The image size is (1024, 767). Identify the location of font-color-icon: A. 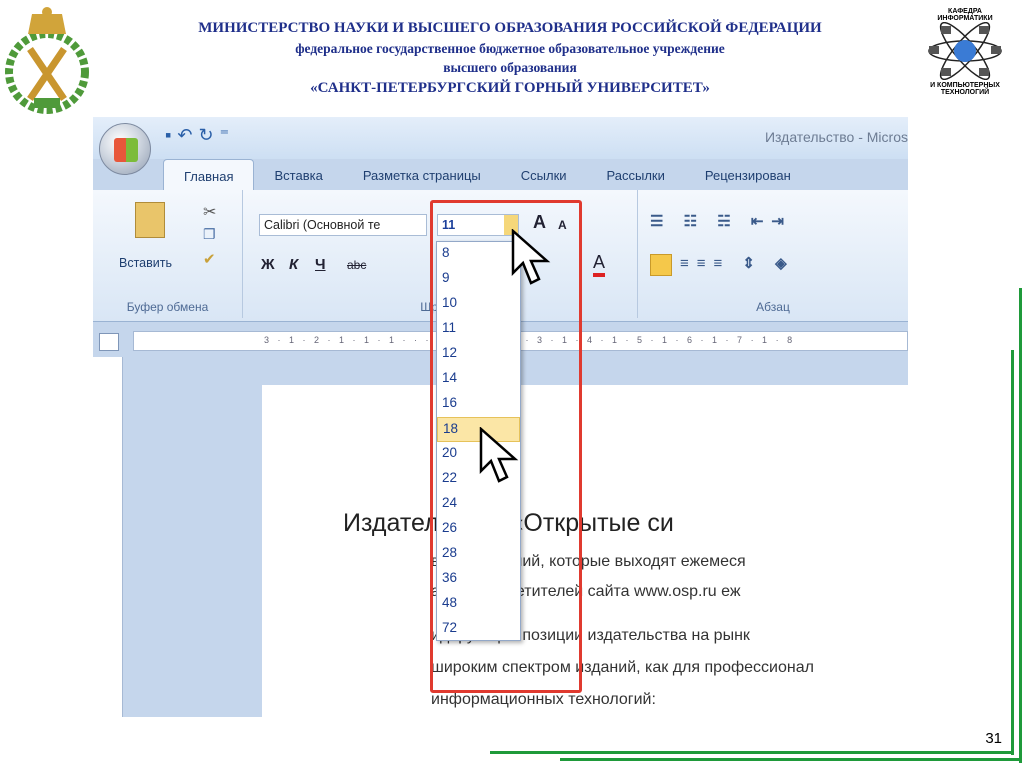
(599, 264).